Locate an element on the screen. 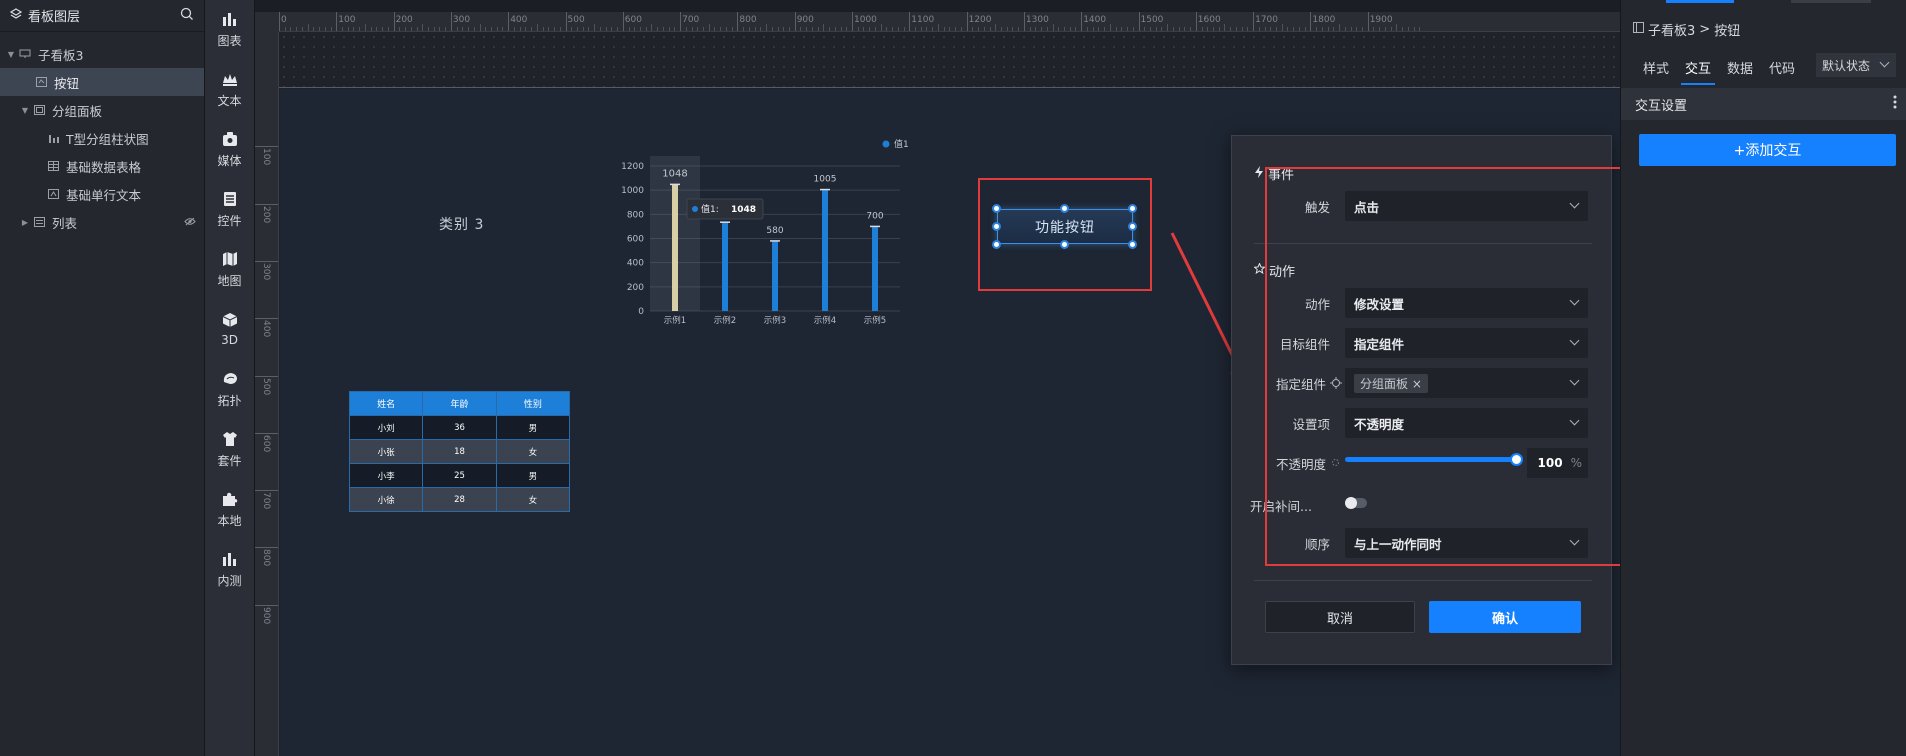 Image resolution: width=1906 pixels, height=756 pixels. component-label: 媒体 is located at coordinates (229, 160).